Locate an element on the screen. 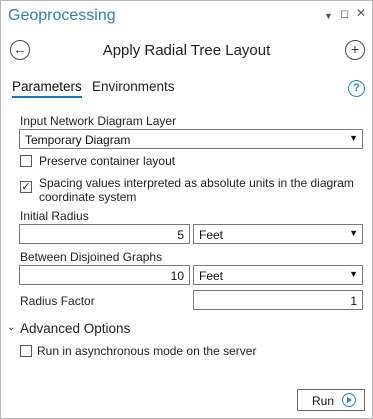  plus-icon: + is located at coordinates (355, 49).